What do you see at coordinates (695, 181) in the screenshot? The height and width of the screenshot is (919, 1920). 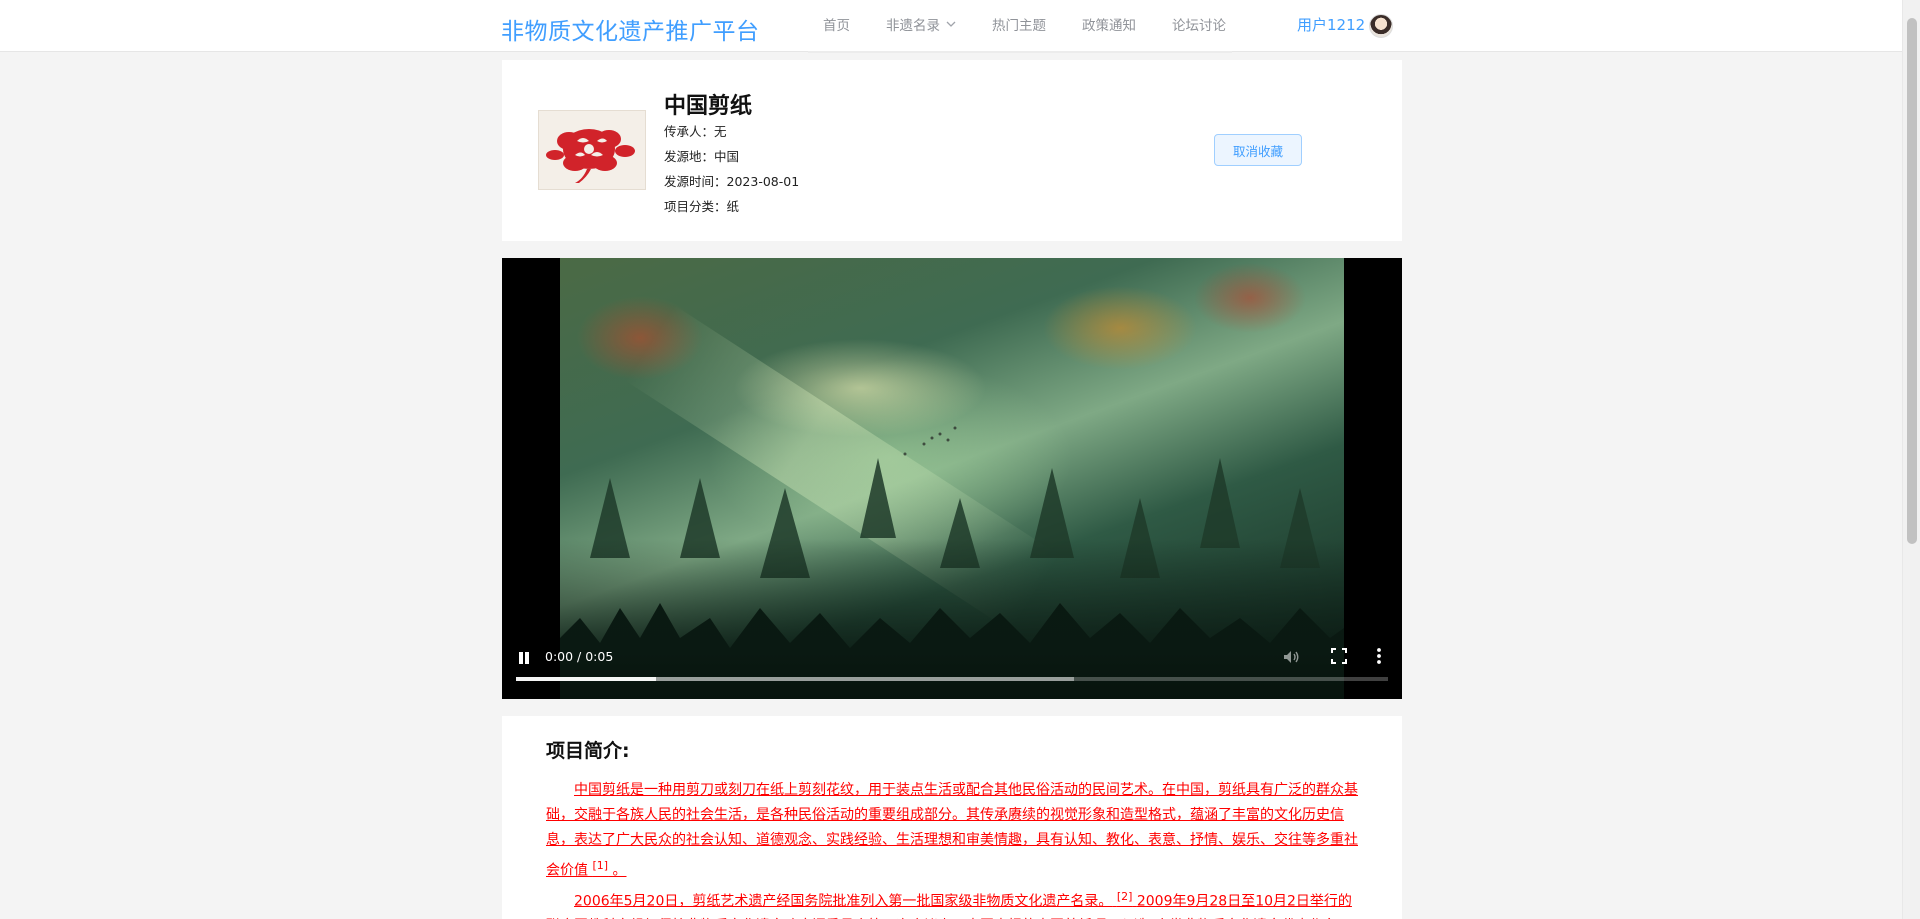 I see `meta-label: 发源时间：` at bounding box center [695, 181].